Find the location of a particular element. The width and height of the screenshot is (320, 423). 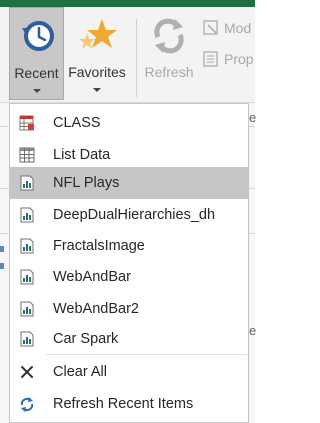

recent-label: Recent is located at coordinates (36, 73).